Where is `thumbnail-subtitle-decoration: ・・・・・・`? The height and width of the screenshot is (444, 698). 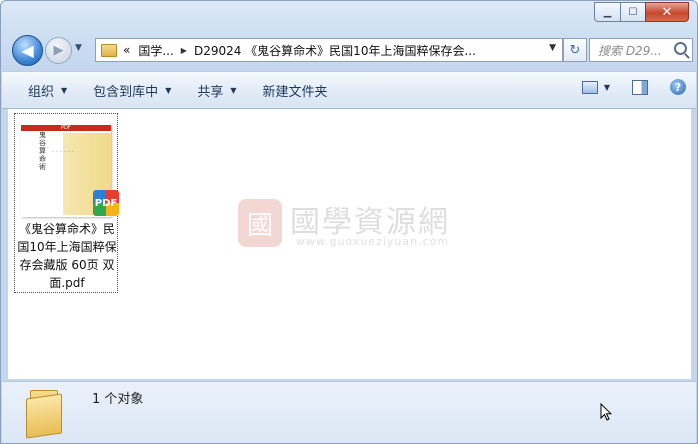
thumbnail-subtitle-decoration: ・・・・・・ is located at coordinates (63, 151).